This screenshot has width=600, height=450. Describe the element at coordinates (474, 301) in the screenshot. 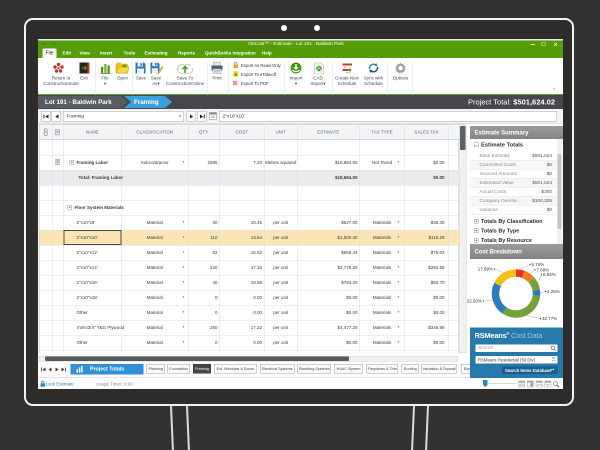

I see `svg-text: 22.93%` at that location.